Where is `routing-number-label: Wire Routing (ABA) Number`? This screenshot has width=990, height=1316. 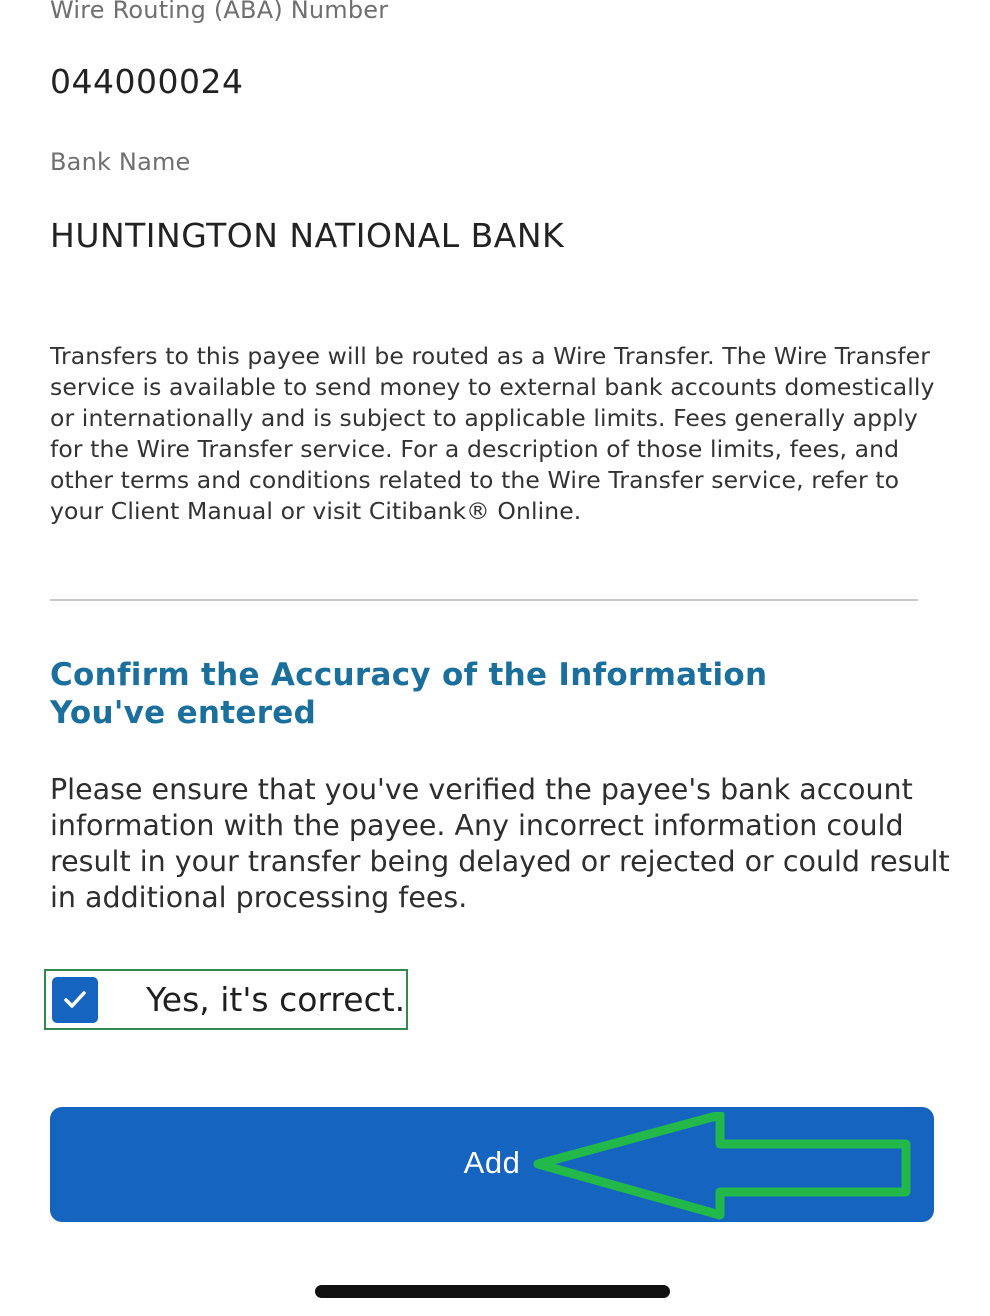
routing-number-label: Wire Routing (ABA) Number is located at coordinates (219, 12).